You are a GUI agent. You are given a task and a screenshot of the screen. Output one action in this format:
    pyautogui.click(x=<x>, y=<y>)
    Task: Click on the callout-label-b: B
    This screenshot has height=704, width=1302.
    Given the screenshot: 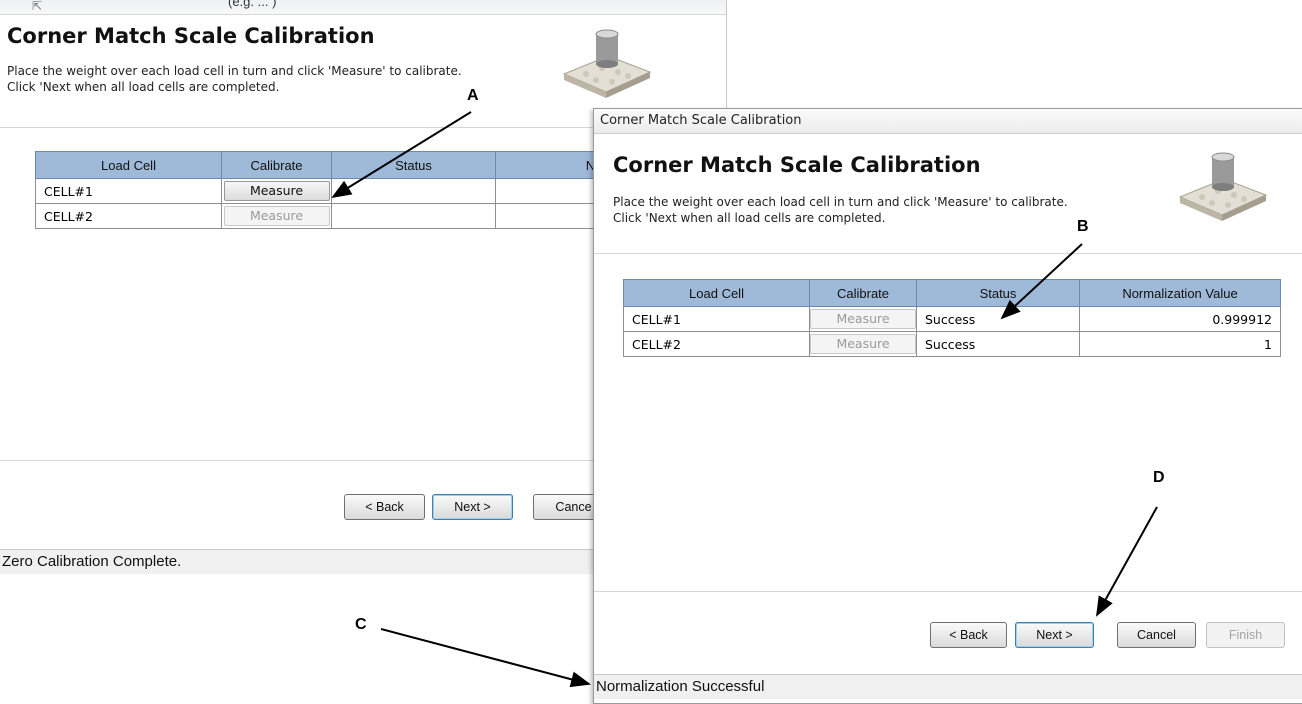 What is the action you would take?
    pyautogui.click(x=1083, y=226)
    